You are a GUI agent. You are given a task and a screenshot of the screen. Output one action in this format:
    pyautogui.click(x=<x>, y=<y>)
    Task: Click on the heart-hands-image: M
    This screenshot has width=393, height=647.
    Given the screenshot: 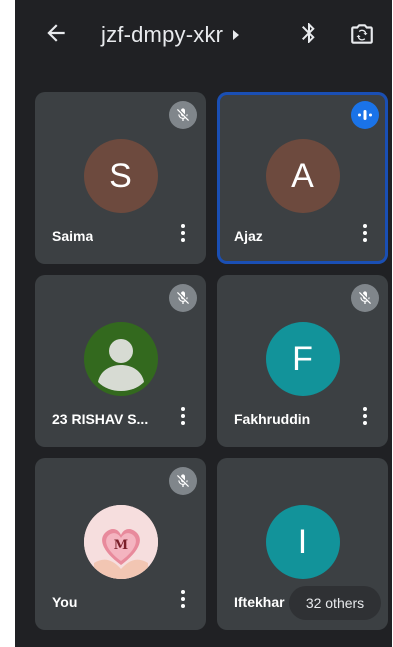 What is the action you would take?
    pyautogui.click(x=120, y=542)
    